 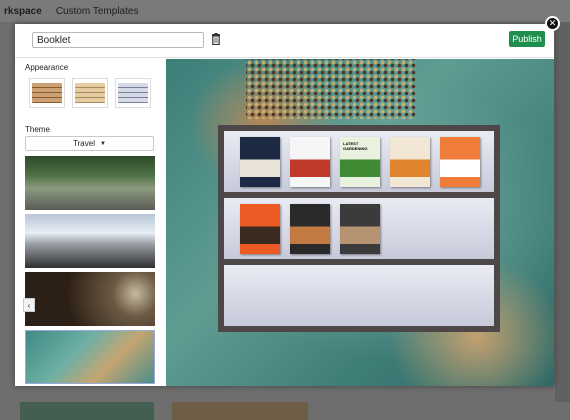 What do you see at coordinates (285, 11) in the screenshot?
I see `background-tabbar: rkspace Custom Templates` at bounding box center [285, 11].